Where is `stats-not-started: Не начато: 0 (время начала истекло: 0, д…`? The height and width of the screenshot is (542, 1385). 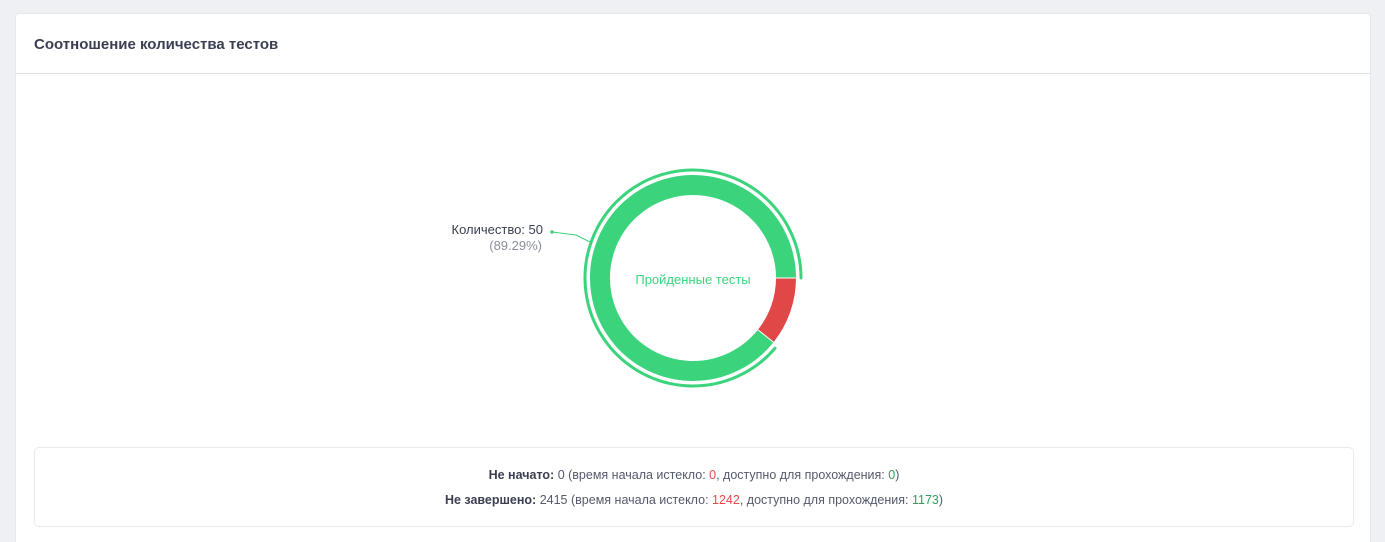 stats-not-started: Не начато: 0 (время начала истекло: 0, д… is located at coordinates (694, 475).